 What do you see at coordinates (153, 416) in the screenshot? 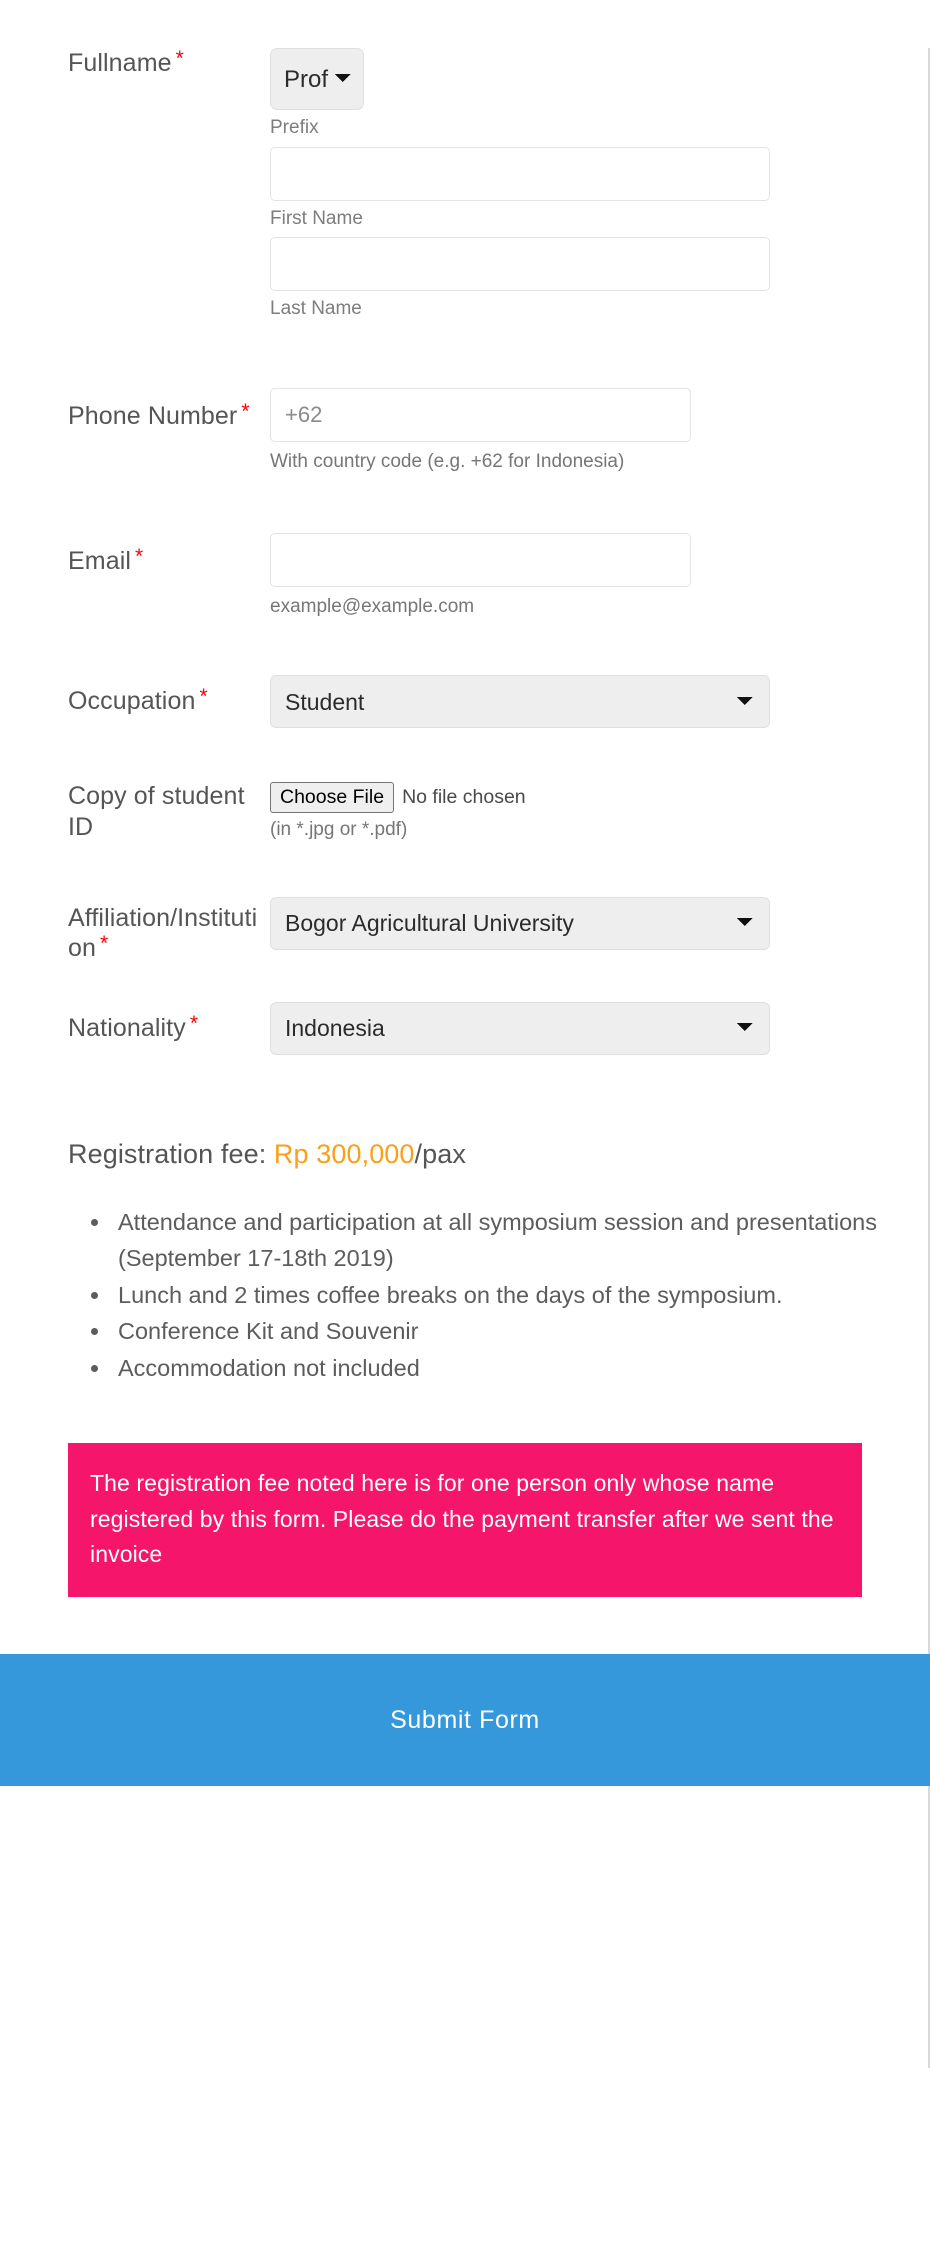
I see `phone-label-text: Phone Number` at bounding box center [153, 416].